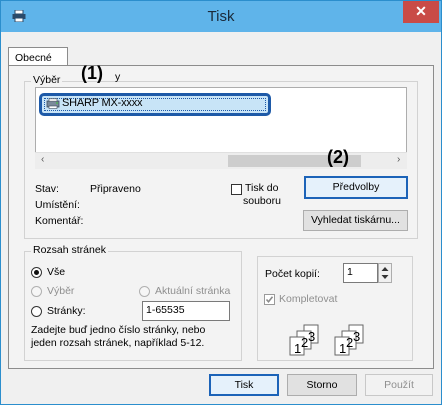 This screenshot has height=405, width=442. I want to click on collate-checkbox, so click(269, 299).